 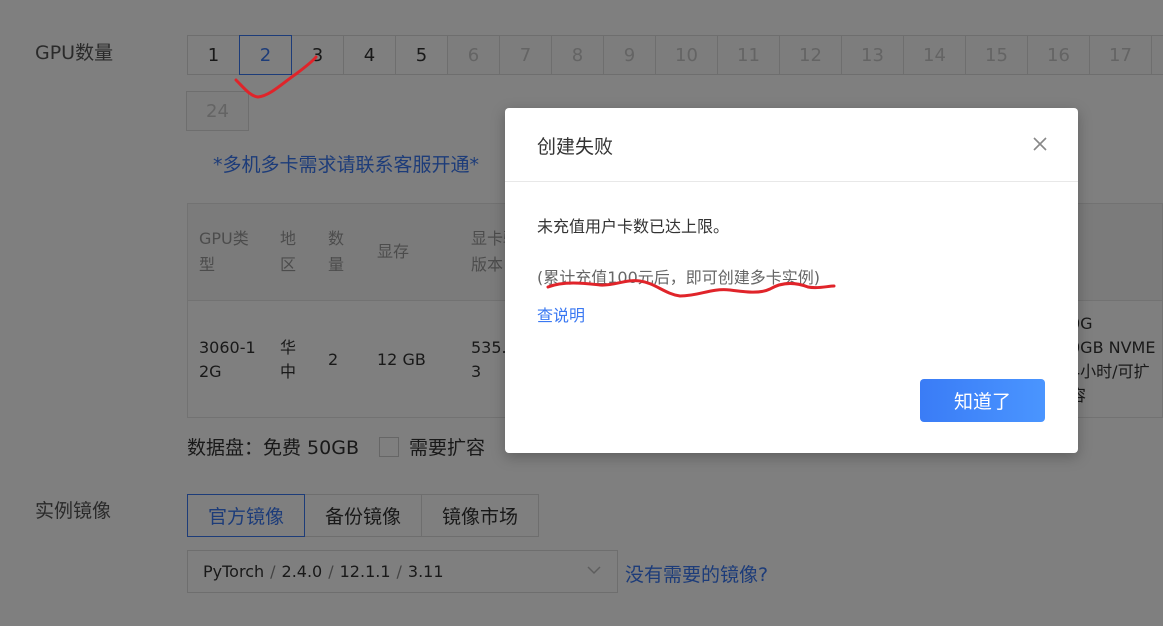 What do you see at coordinates (679, 277) in the screenshot?
I see `dialog-note: (累计充值100元后，即可创建多卡实例)` at bounding box center [679, 277].